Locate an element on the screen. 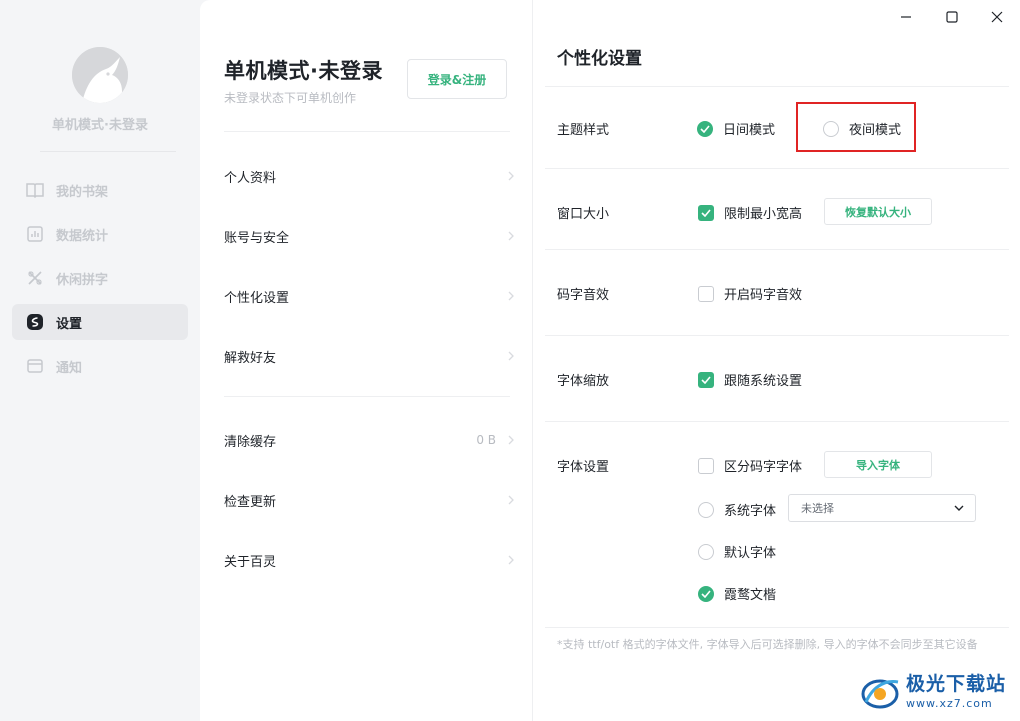  menu-item-label: 关于百灵 is located at coordinates (250, 562).